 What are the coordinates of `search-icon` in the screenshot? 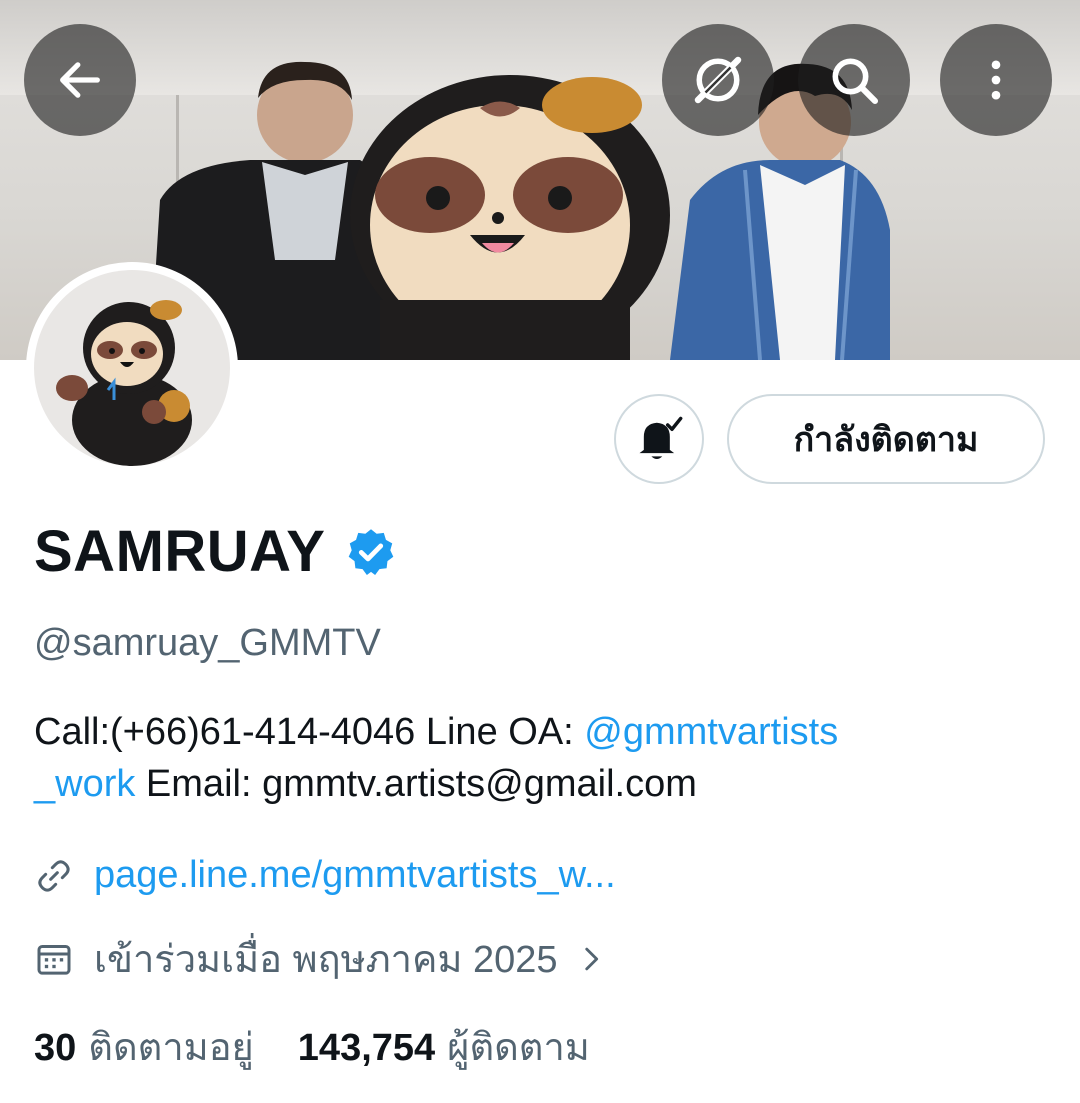 It's located at (855, 81).